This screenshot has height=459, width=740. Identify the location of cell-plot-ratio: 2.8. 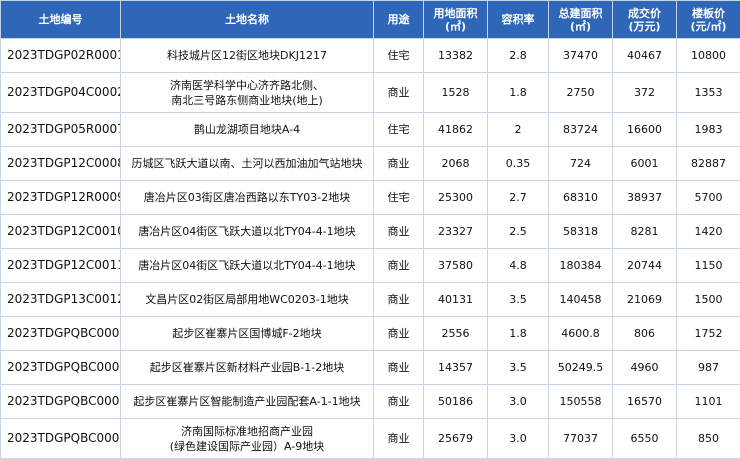
(518, 56).